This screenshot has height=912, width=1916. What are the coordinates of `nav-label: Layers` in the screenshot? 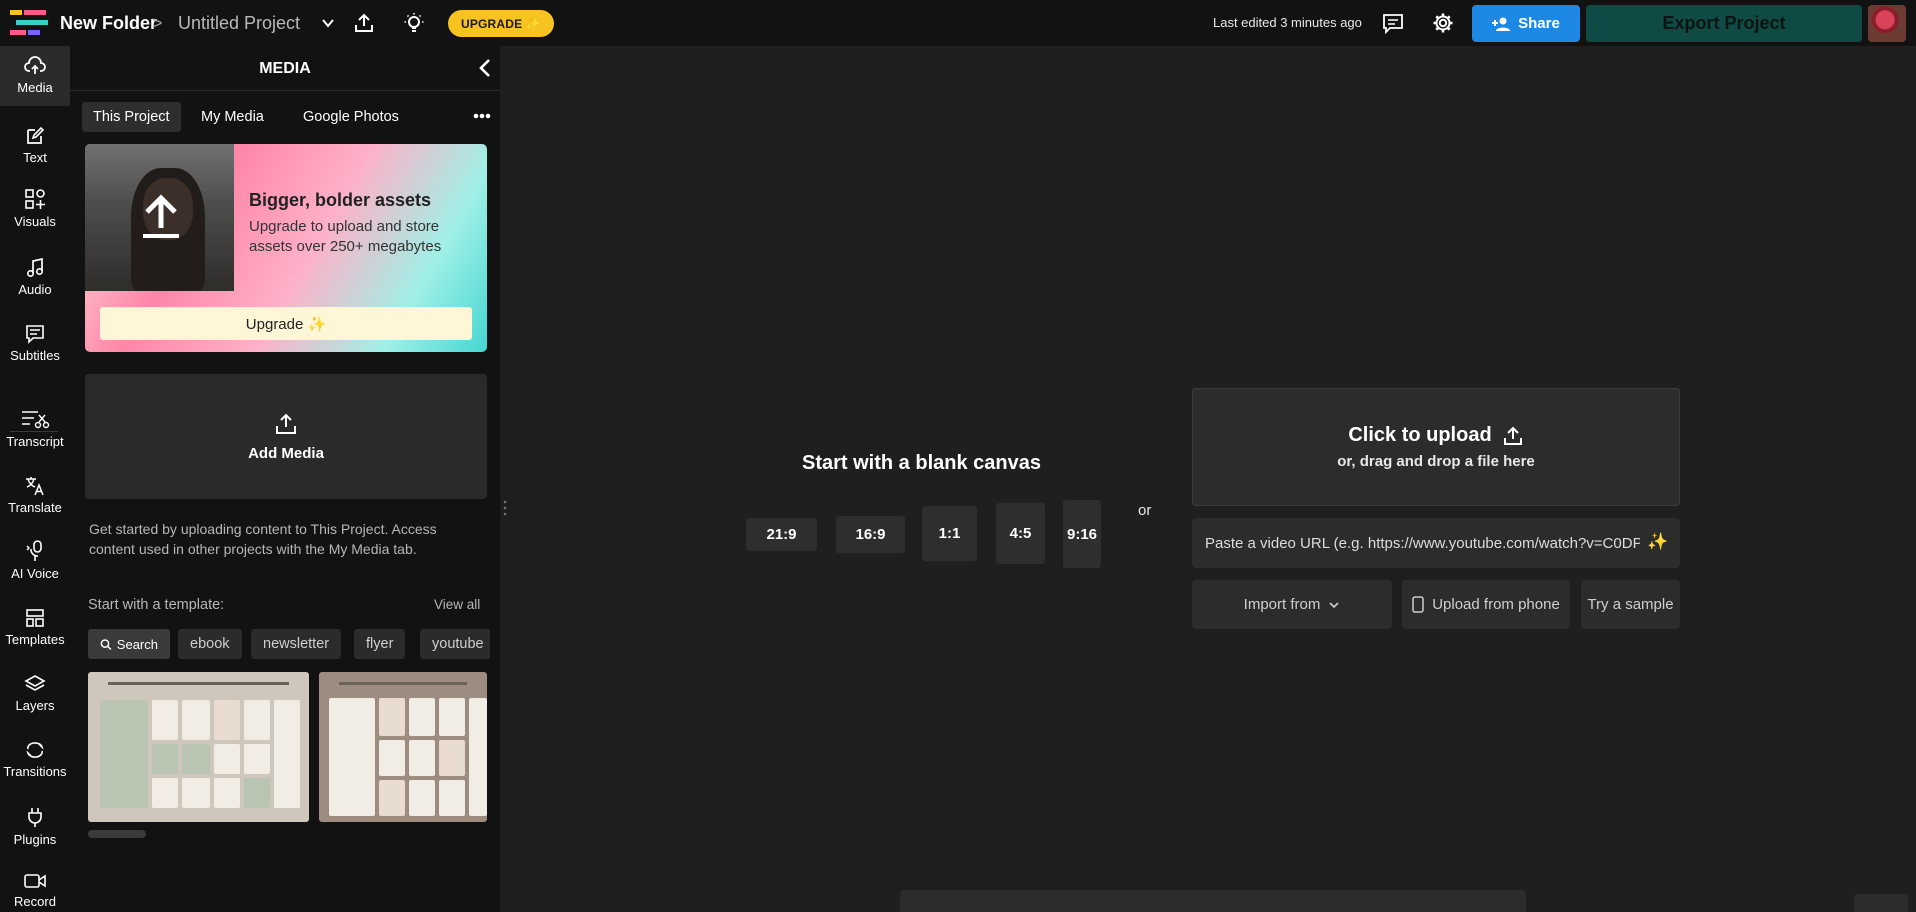 It's located at (35, 705).